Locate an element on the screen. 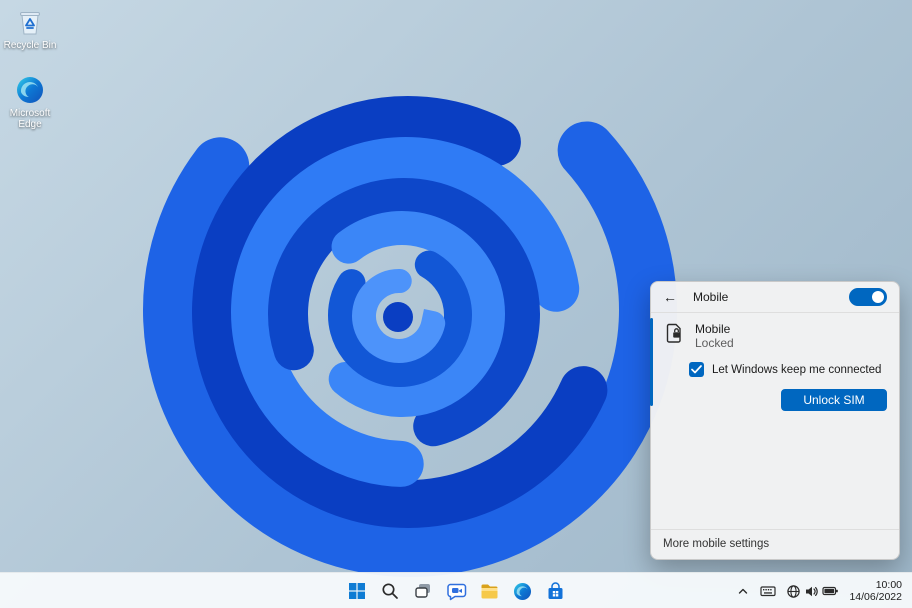 The height and width of the screenshot is (608, 912). button-row: Unlock SIM is located at coordinates (776, 394).